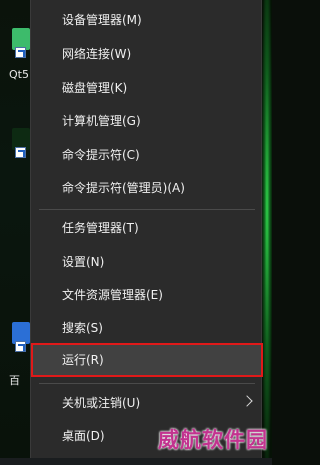 The height and width of the screenshot is (465, 320). Describe the element at coordinates (21, 43) in the screenshot. I see `qt-icon` at that location.